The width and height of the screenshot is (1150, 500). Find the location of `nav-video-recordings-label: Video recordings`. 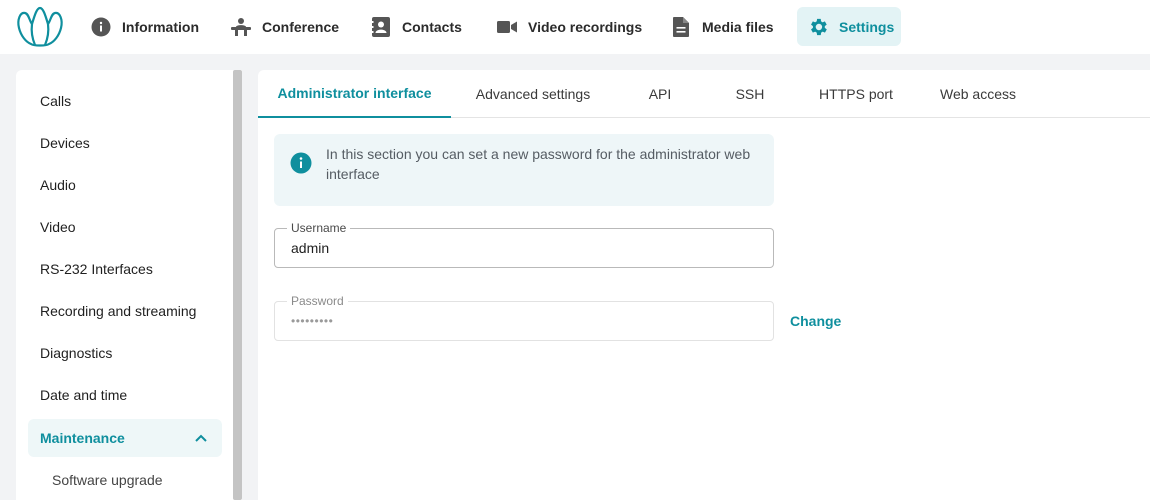

nav-video-recordings-label: Video recordings is located at coordinates (585, 26).